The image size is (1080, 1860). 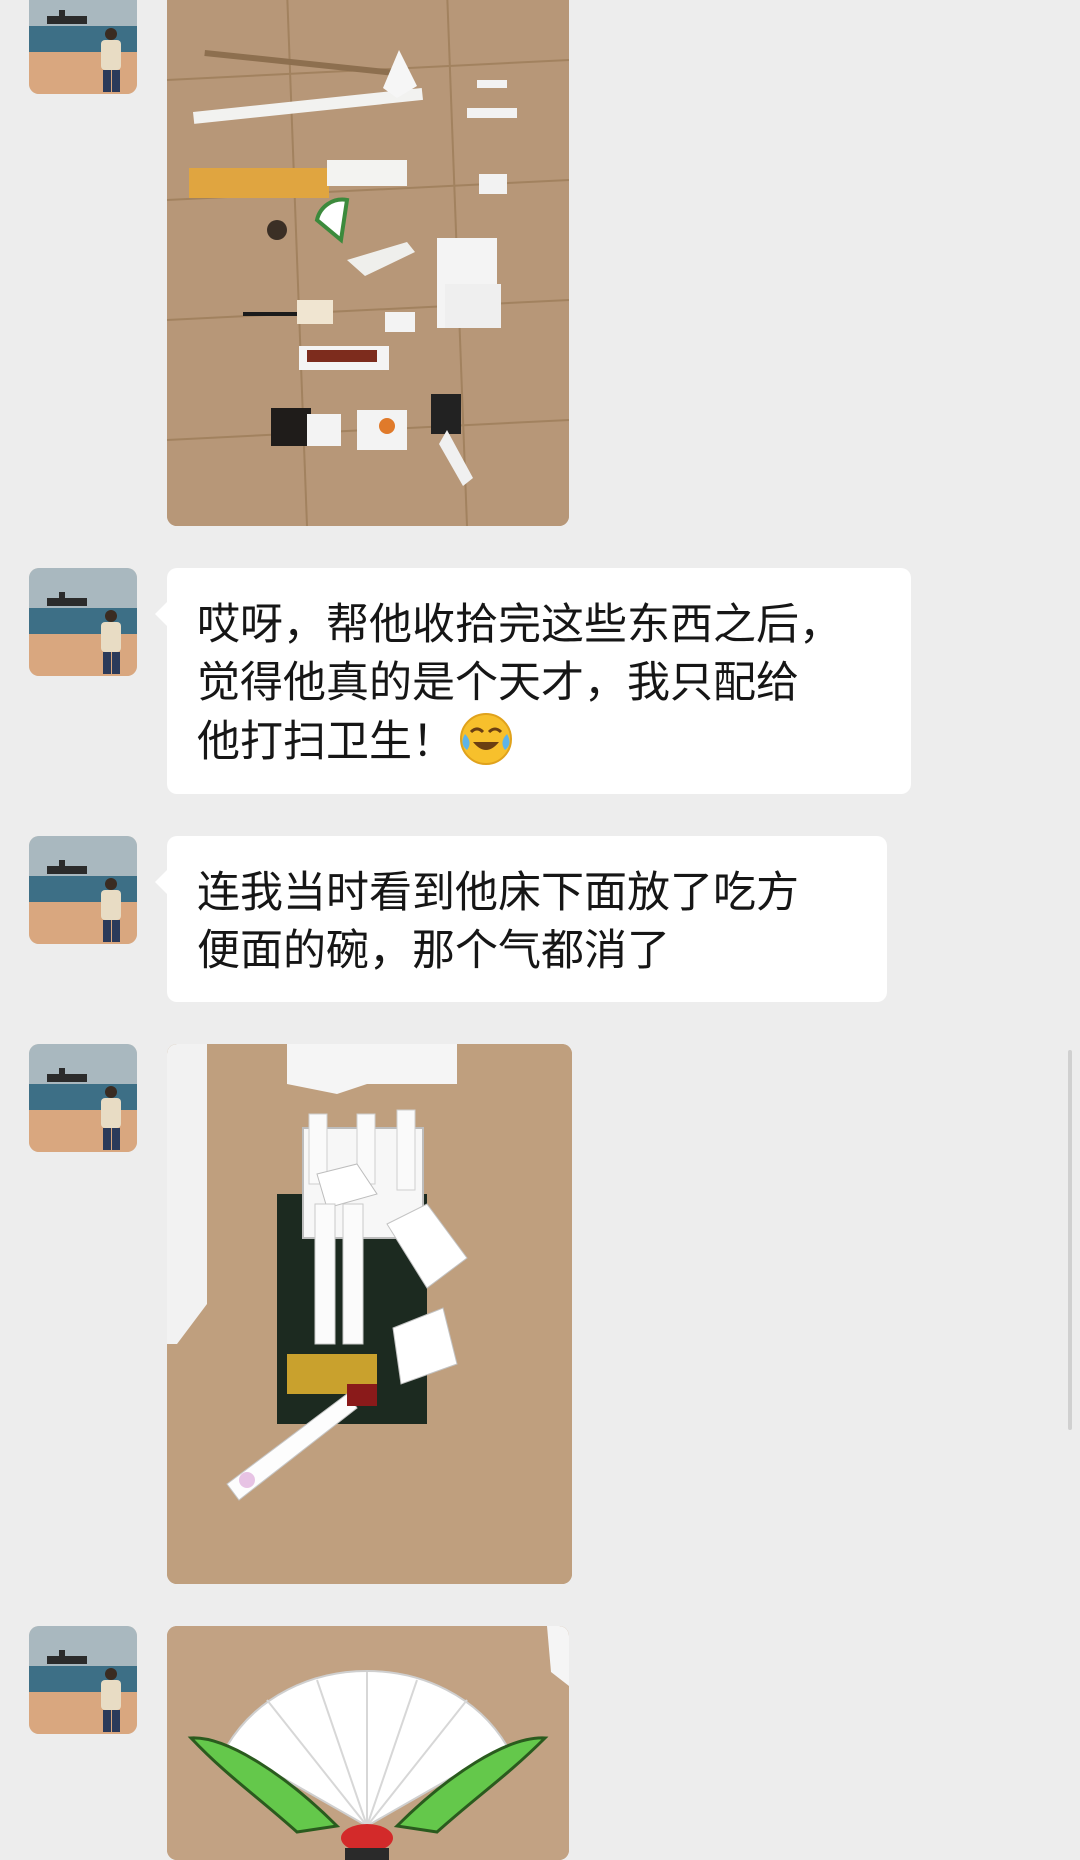 I want to click on paper-objects-photo, so click(x=368, y=263).